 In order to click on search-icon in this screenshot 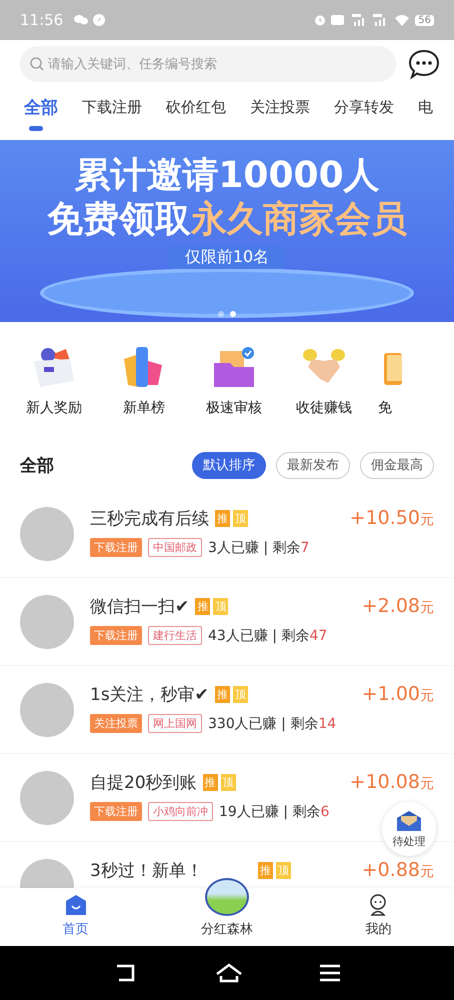, I will do `click(37, 64)`.